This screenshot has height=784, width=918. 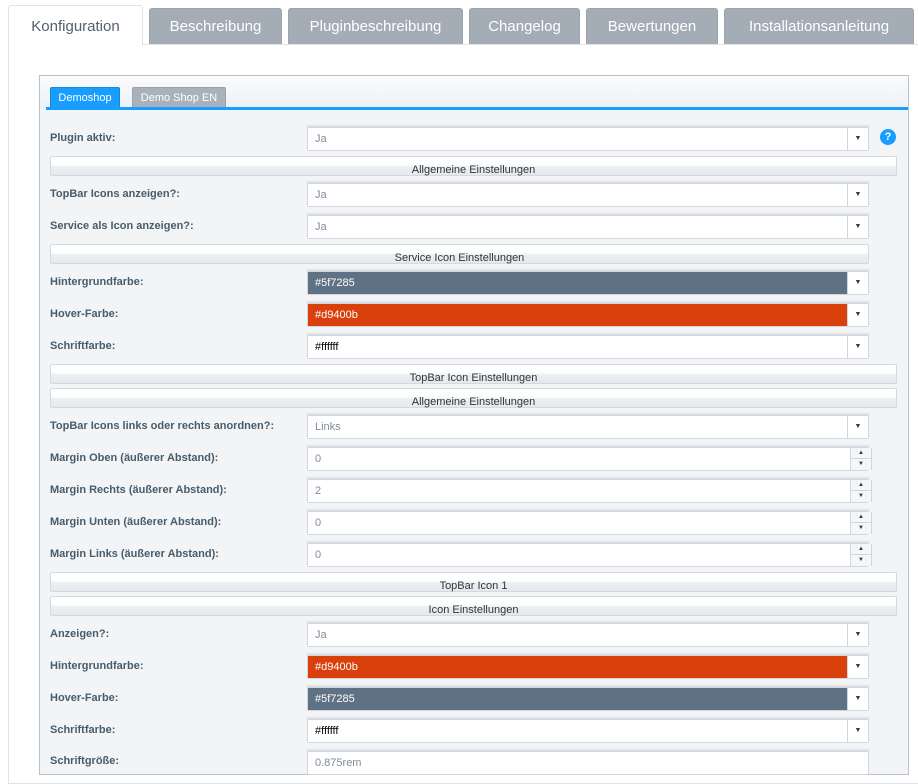 I want to click on icon-font-color-picker: #ffffff ▼, so click(x=588, y=731).